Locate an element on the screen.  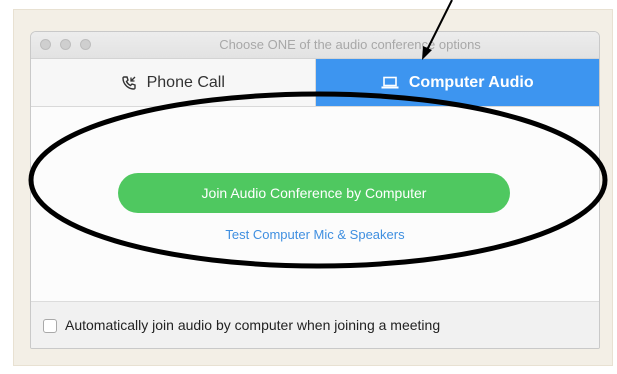
join-audio-by-computer-button: Join Audio Conference by Computer is located at coordinates (314, 193).